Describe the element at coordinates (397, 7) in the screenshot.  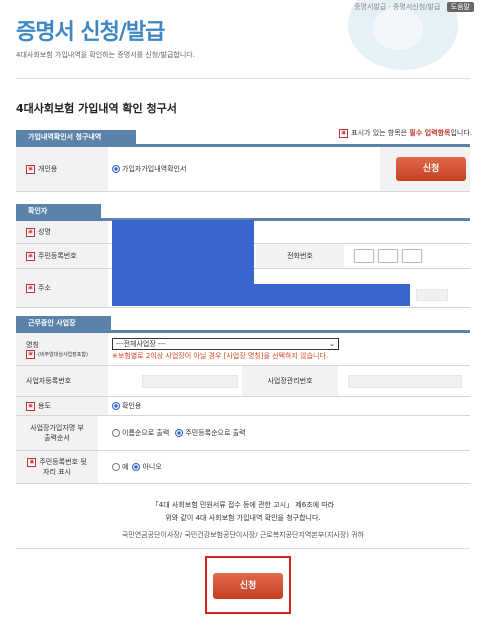
I see `top-nav-text: 증명서발급 · 증명서신청/발급` at that location.